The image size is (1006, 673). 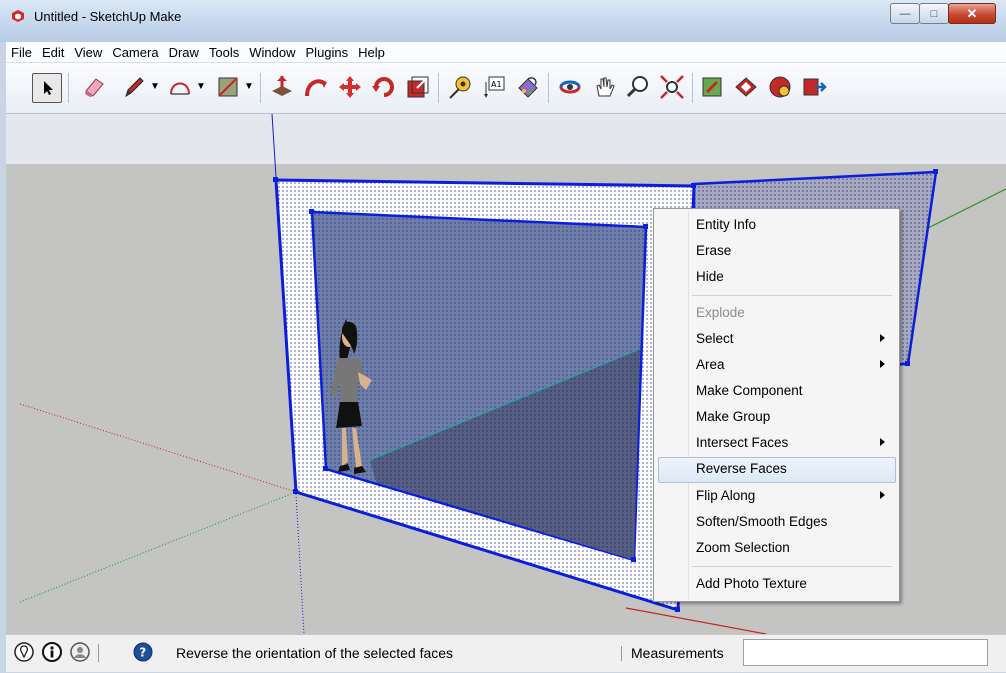 I want to click on menu-window: Window, so click(x=272, y=52).